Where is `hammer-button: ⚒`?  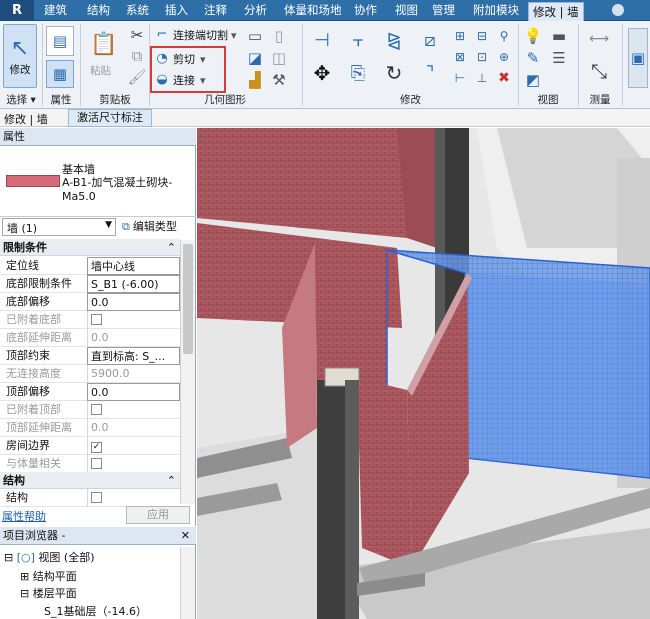 hammer-button: ⚒ is located at coordinates (279, 80).